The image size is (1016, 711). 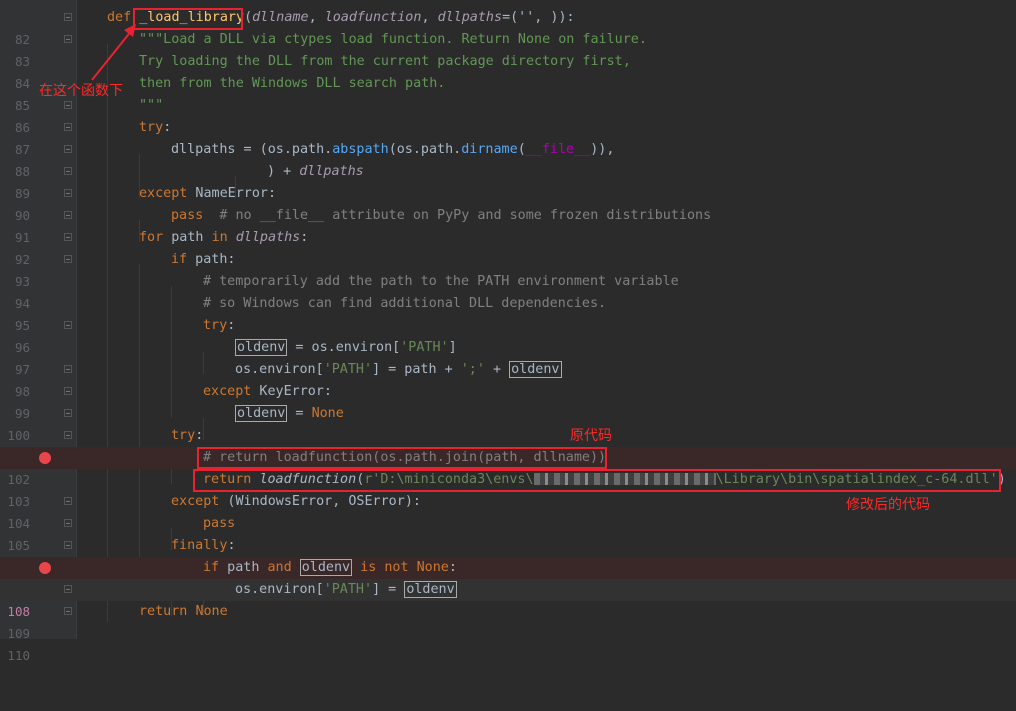 I want to click on code-line-92: 92 for path in dllpaths:, so click(x=508, y=247).